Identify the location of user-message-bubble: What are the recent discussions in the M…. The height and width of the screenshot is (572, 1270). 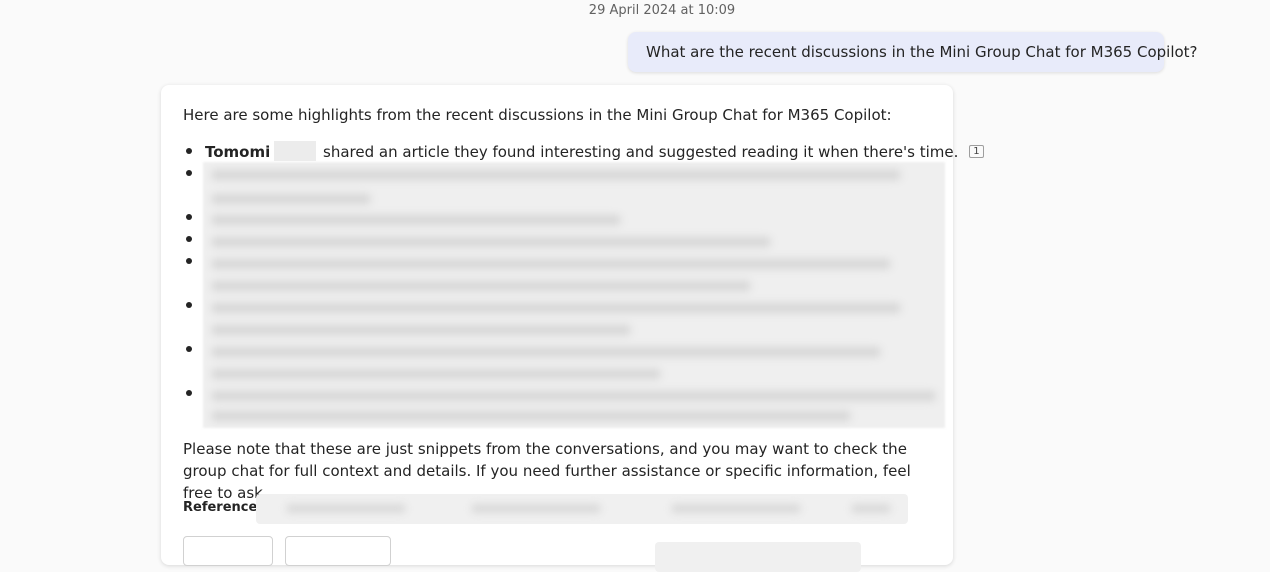
(913, 52).